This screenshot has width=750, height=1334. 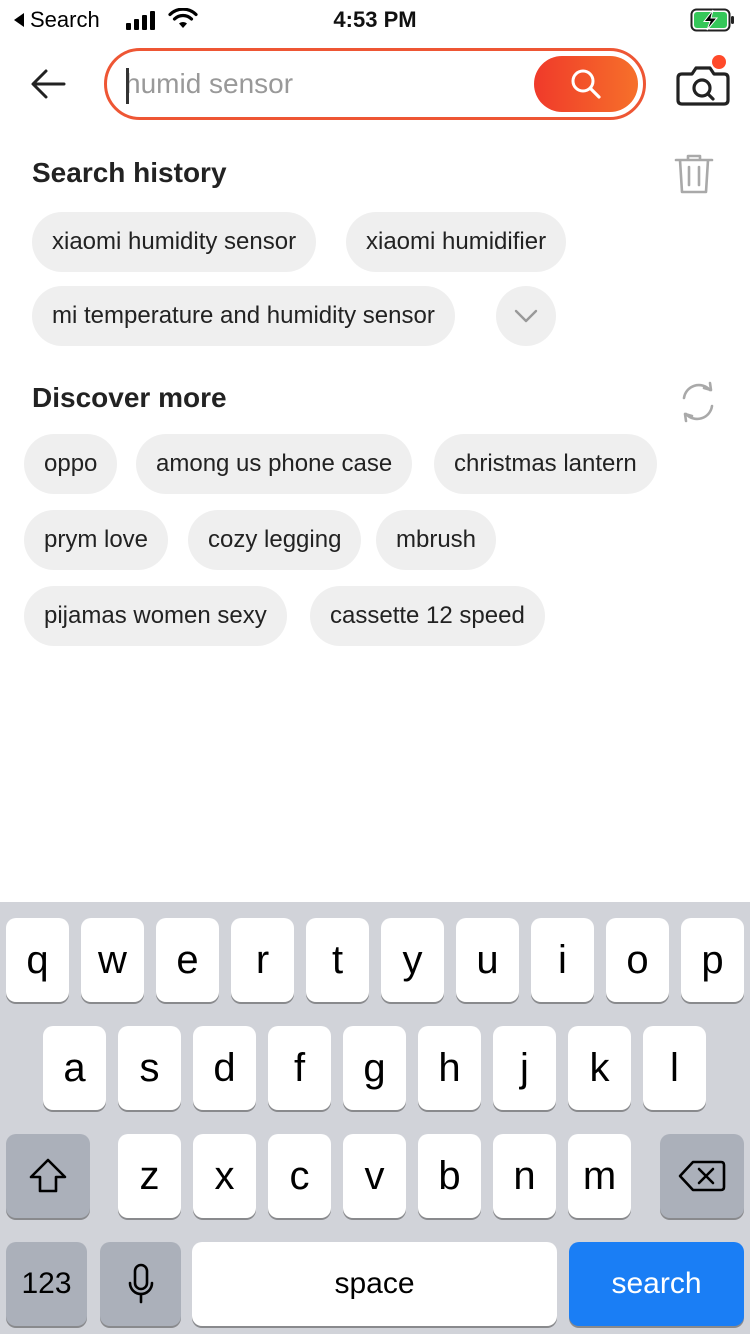 I want to click on key-f: f, so click(x=299, y=1068).